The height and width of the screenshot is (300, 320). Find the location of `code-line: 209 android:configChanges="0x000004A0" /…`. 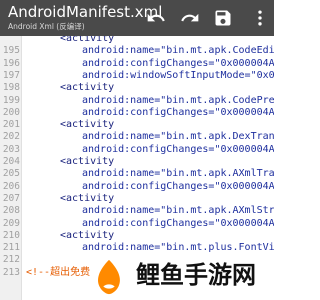

code-line: 209 android:configChanges="0x000004A0" /… is located at coordinates (137, 224).